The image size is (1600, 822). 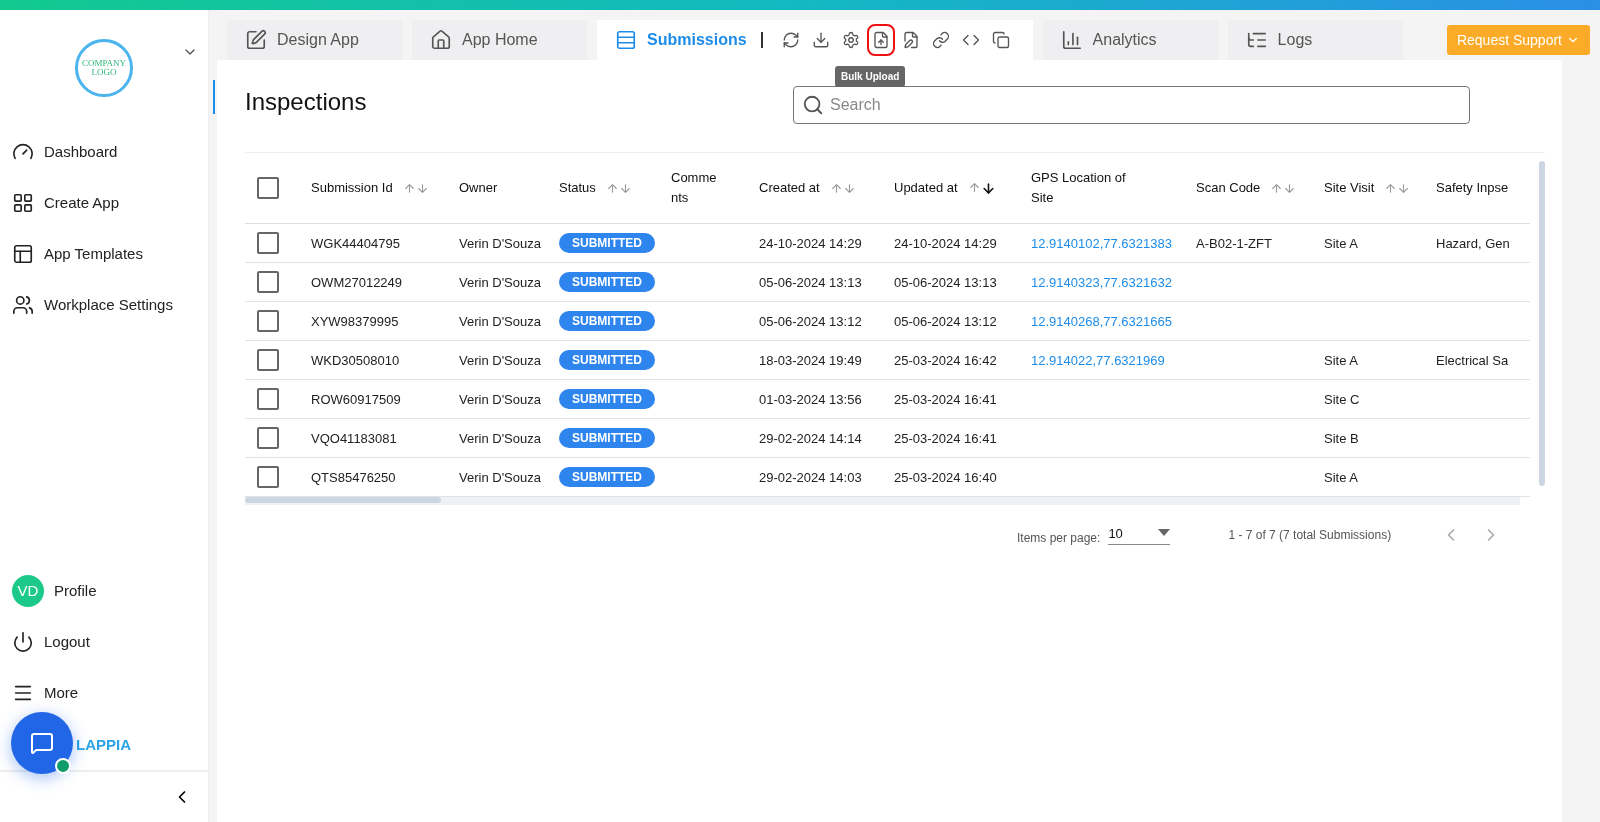 I want to click on download-icon, so click(x=820, y=40).